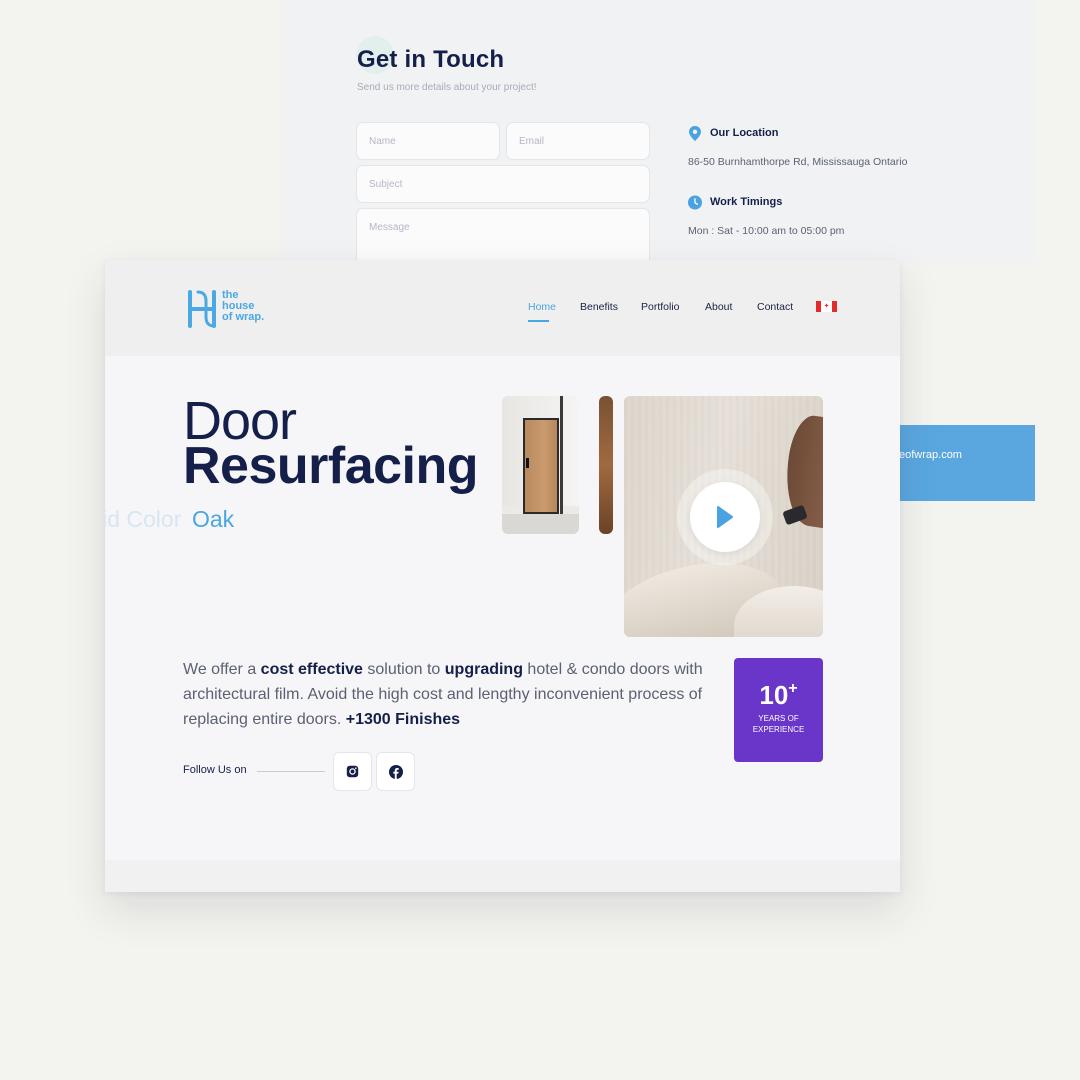 This screenshot has width=1080, height=1080. What do you see at coordinates (660, 307) in the screenshot?
I see `nav-portfolio: Portfolio` at bounding box center [660, 307].